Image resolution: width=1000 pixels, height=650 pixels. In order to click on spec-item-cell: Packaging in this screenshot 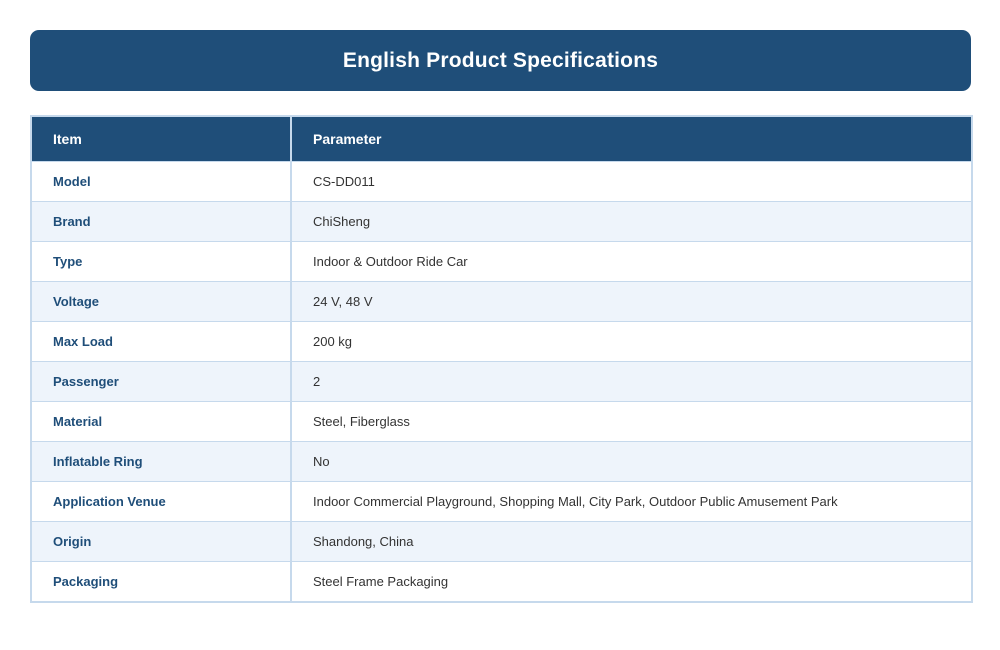, I will do `click(161, 581)`.